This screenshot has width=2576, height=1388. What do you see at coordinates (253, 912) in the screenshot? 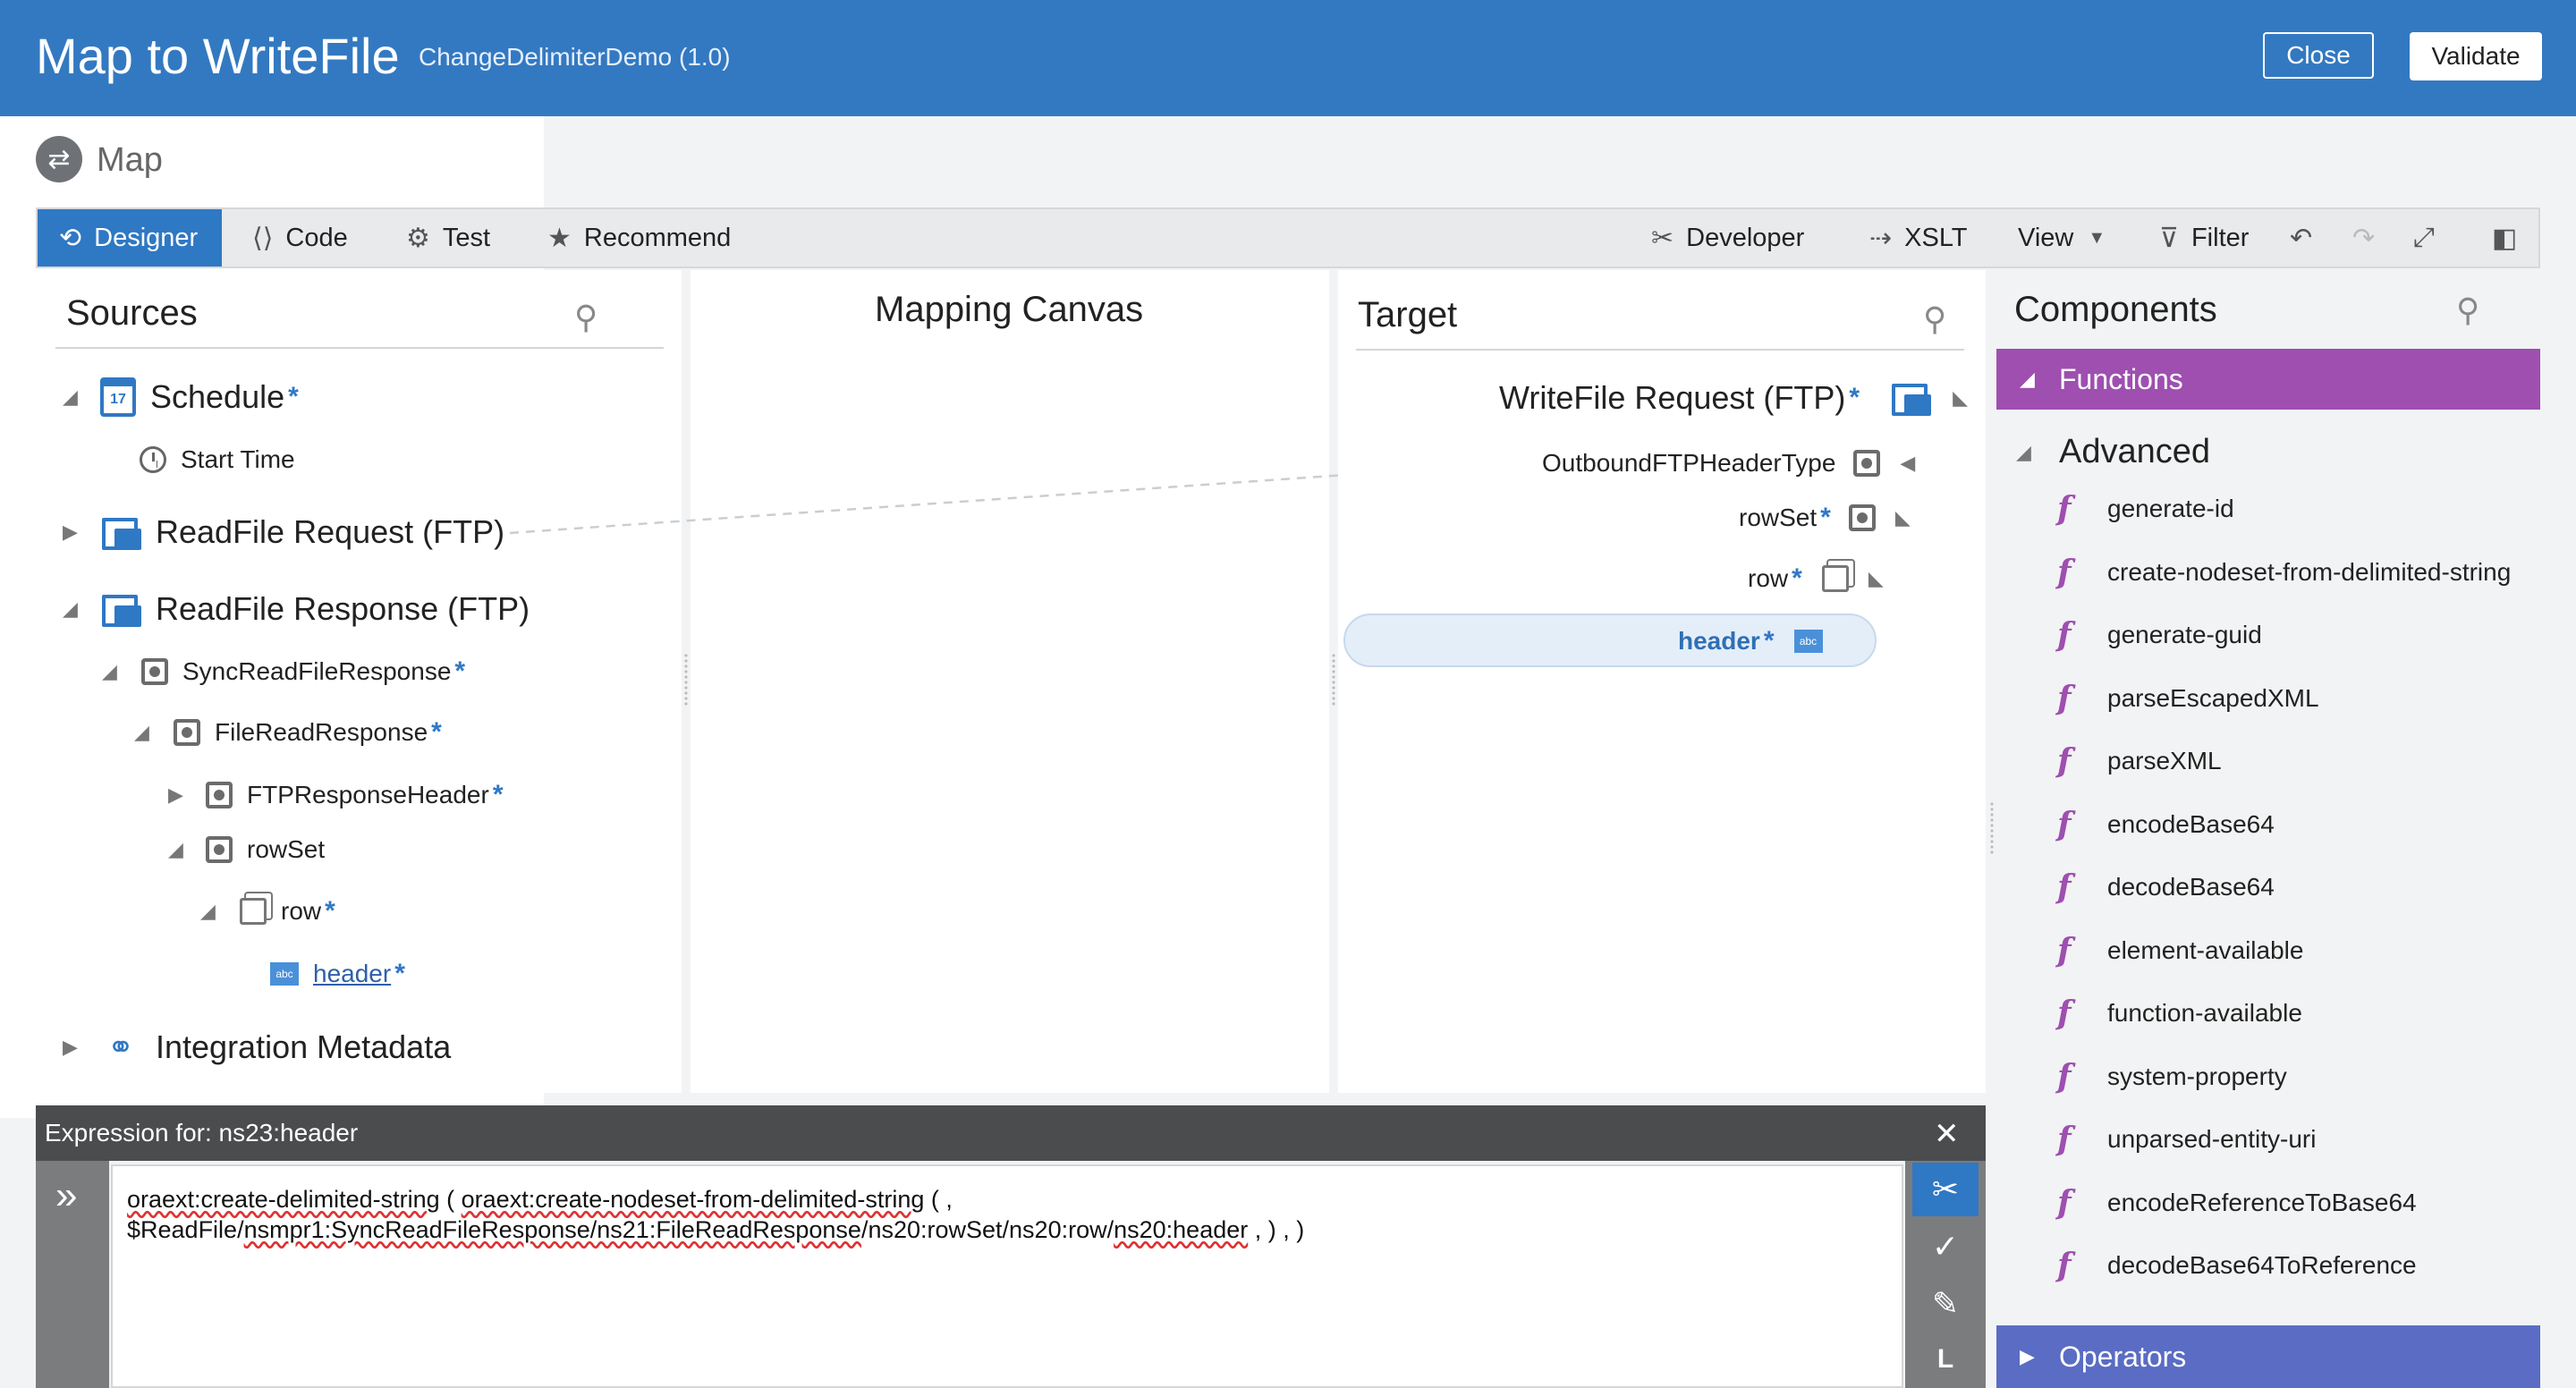
I see `repeating-element-icon` at bounding box center [253, 912].